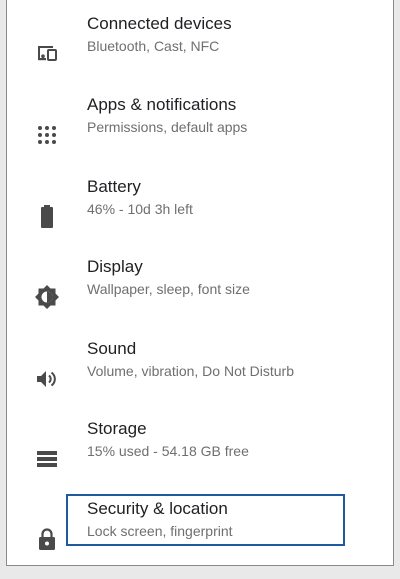 The height and width of the screenshot is (579, 400). I want to click on settings-item-title: Apps & notifications, so click(162, 104).